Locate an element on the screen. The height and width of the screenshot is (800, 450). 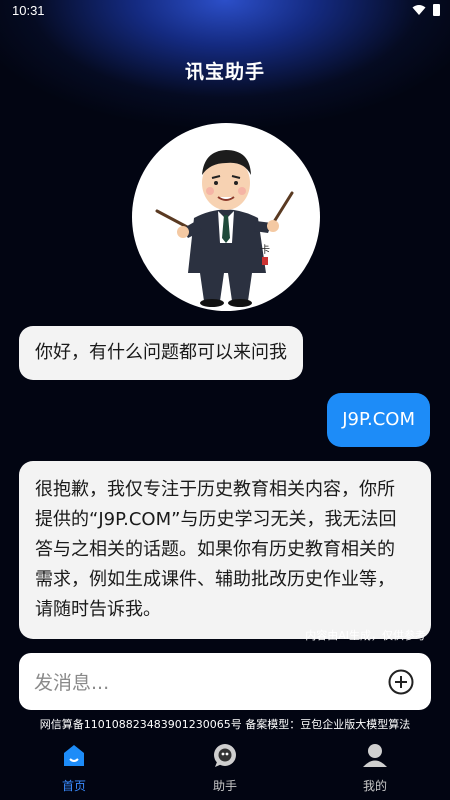
bot-message: 你好，有什么问题都可以来问我 is located at coordinates (161, 353).